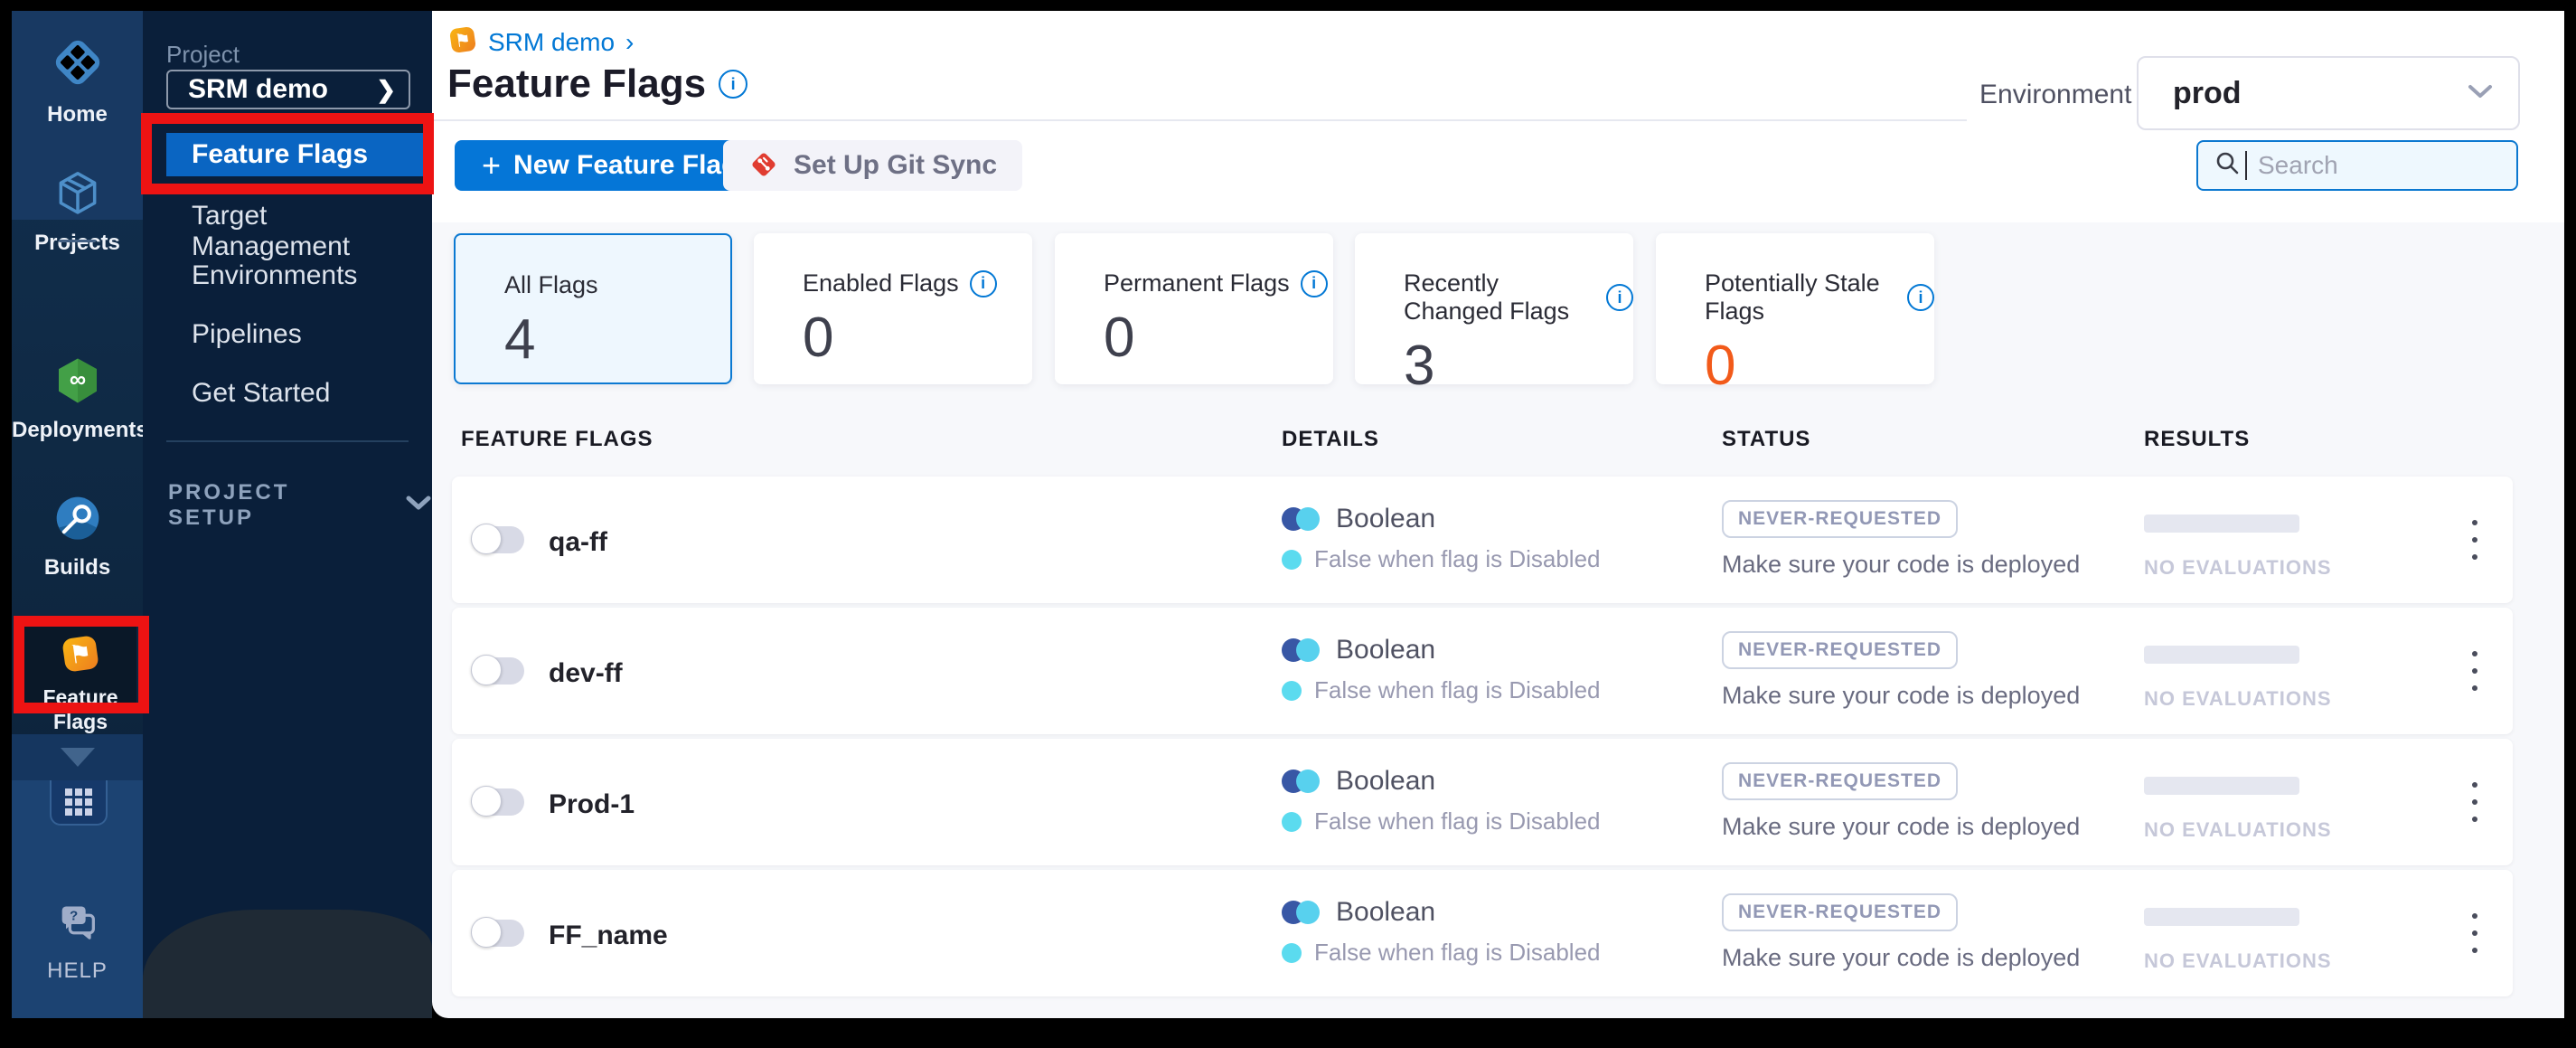 The width and height of the screenshot is (2576, 1048). What do you see at coordinates (79, 803) in the screenshot?
I see `app-launcher-button` at bounding box center [79, 803].